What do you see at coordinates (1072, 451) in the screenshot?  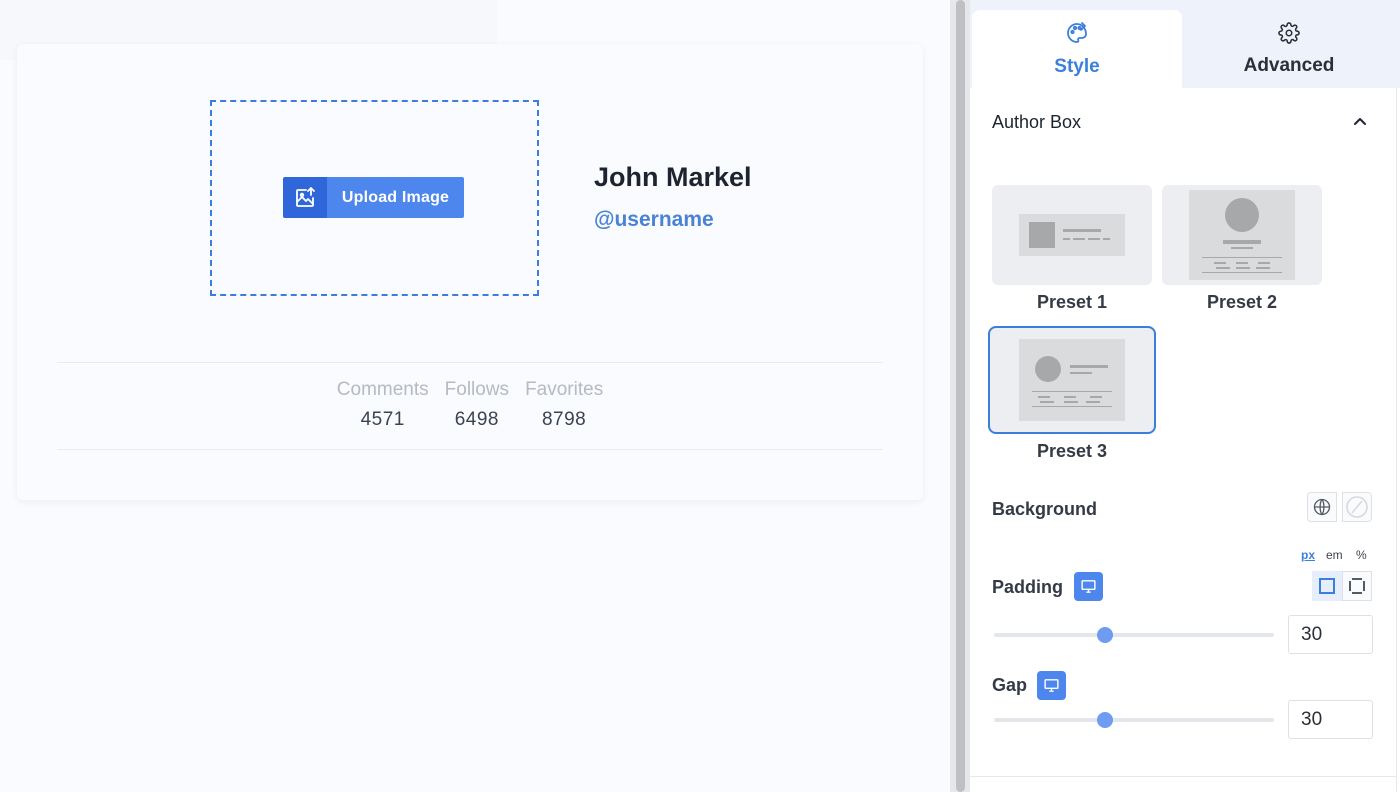 I see `preset-label: Preset 3` at bounding box center [1072, 451].